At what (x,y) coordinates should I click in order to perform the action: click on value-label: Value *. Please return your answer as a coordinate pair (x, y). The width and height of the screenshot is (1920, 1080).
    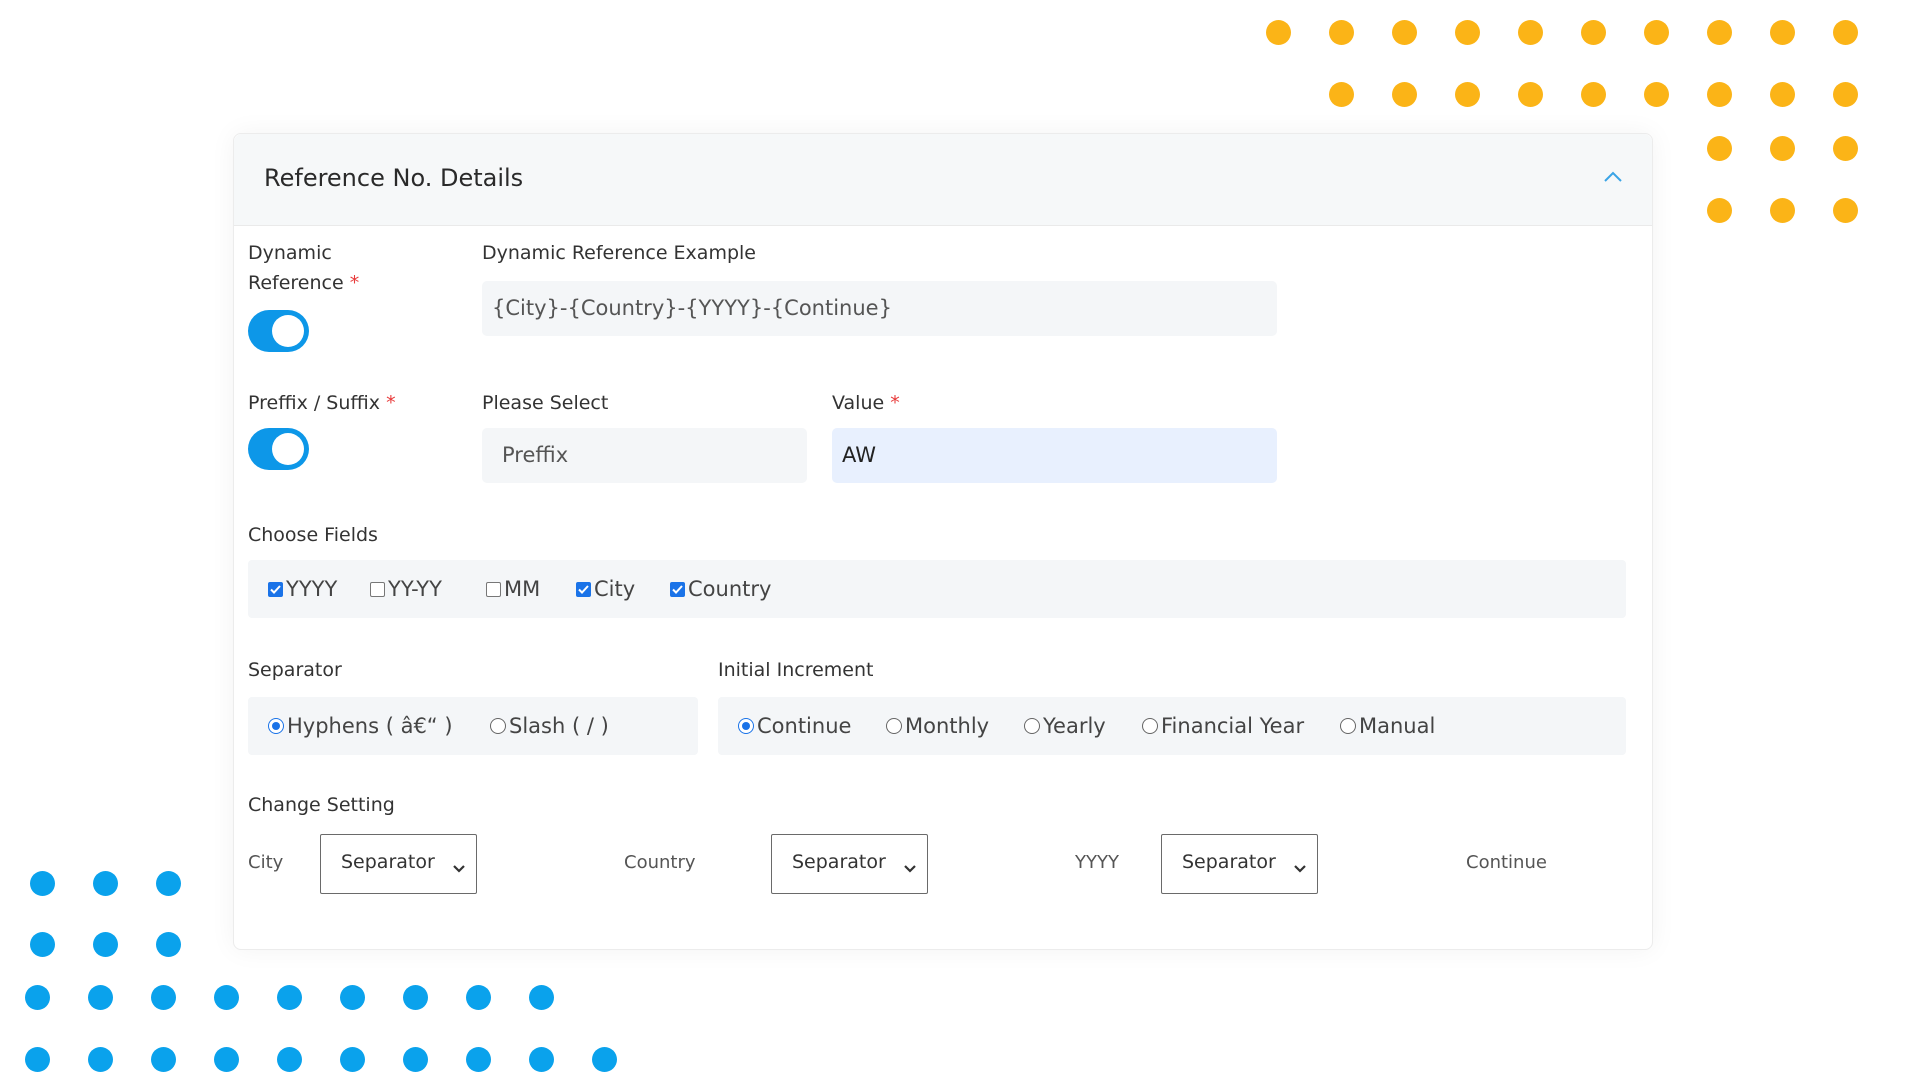
    Looking at the image, I should click on (866, 403).